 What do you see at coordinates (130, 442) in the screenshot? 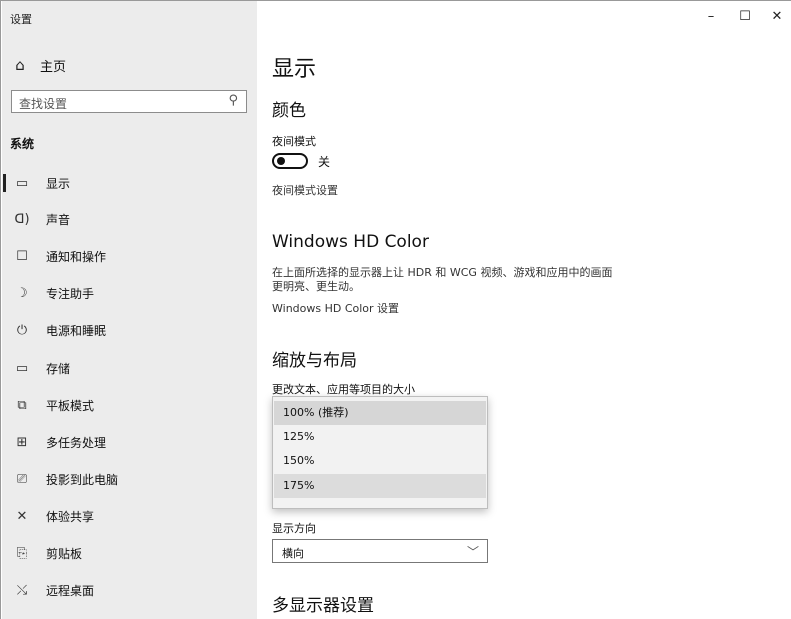
I see `sidebar-item-multitasking: ⊞ 多任务处理` at bounding box center [130, 442].